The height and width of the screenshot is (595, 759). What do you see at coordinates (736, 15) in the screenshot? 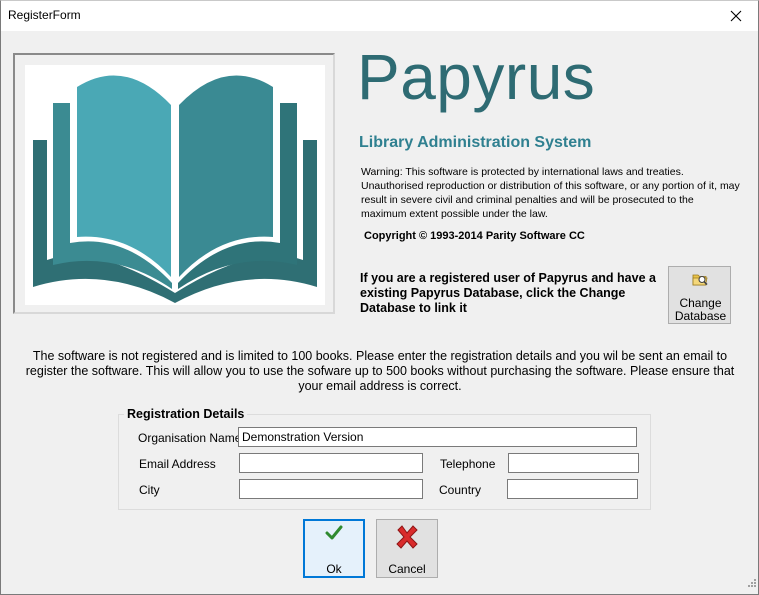
I see `close-icon` at bounding box center [736, 15].